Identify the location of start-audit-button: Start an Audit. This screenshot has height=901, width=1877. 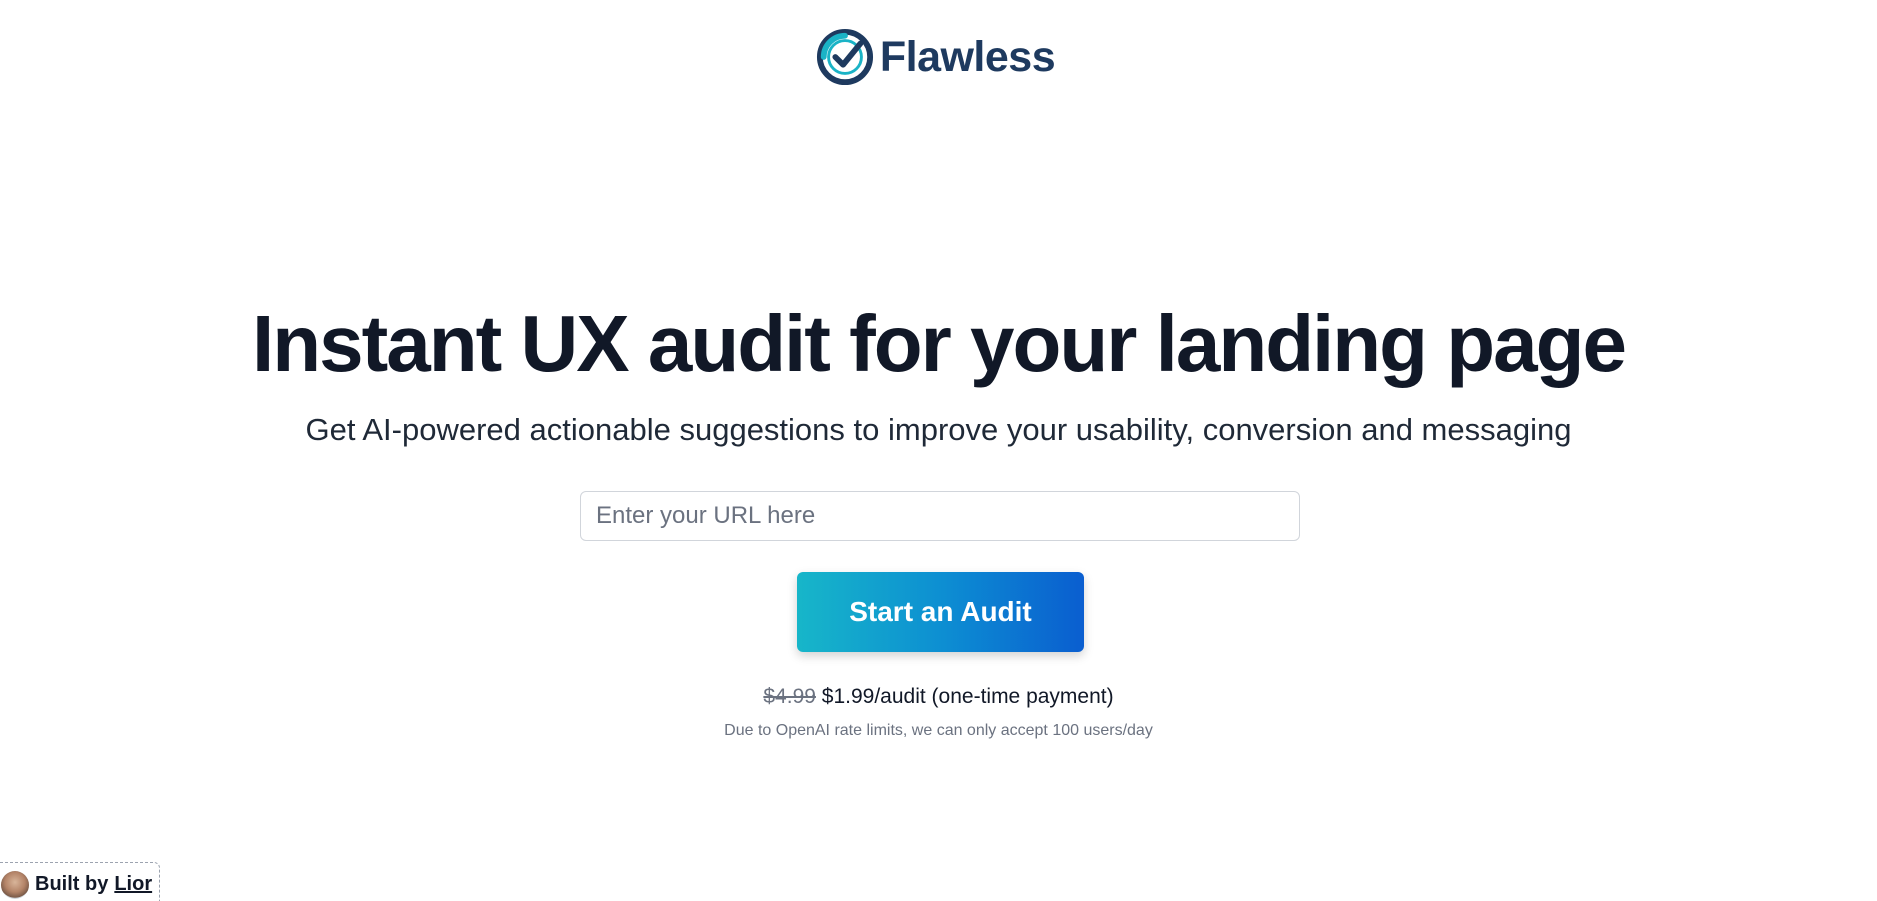
(940, 612).